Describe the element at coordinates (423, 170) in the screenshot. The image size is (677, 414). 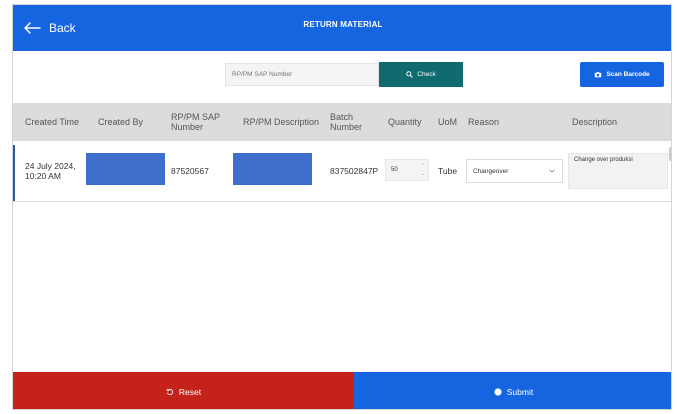
I see `stepper-arrows-icon: ⌃ ⌄` at that location.